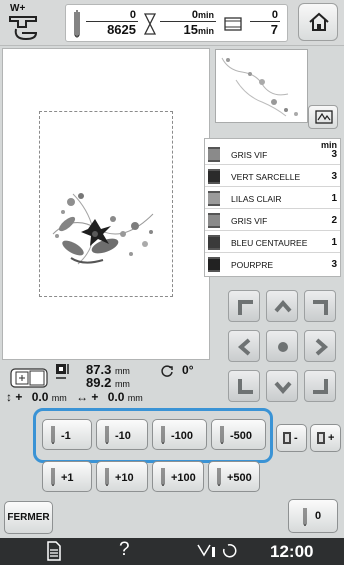 Image resolution: width=344 pixels, height=565 pixels. I want to click on direction-pad, so click(283, 346).